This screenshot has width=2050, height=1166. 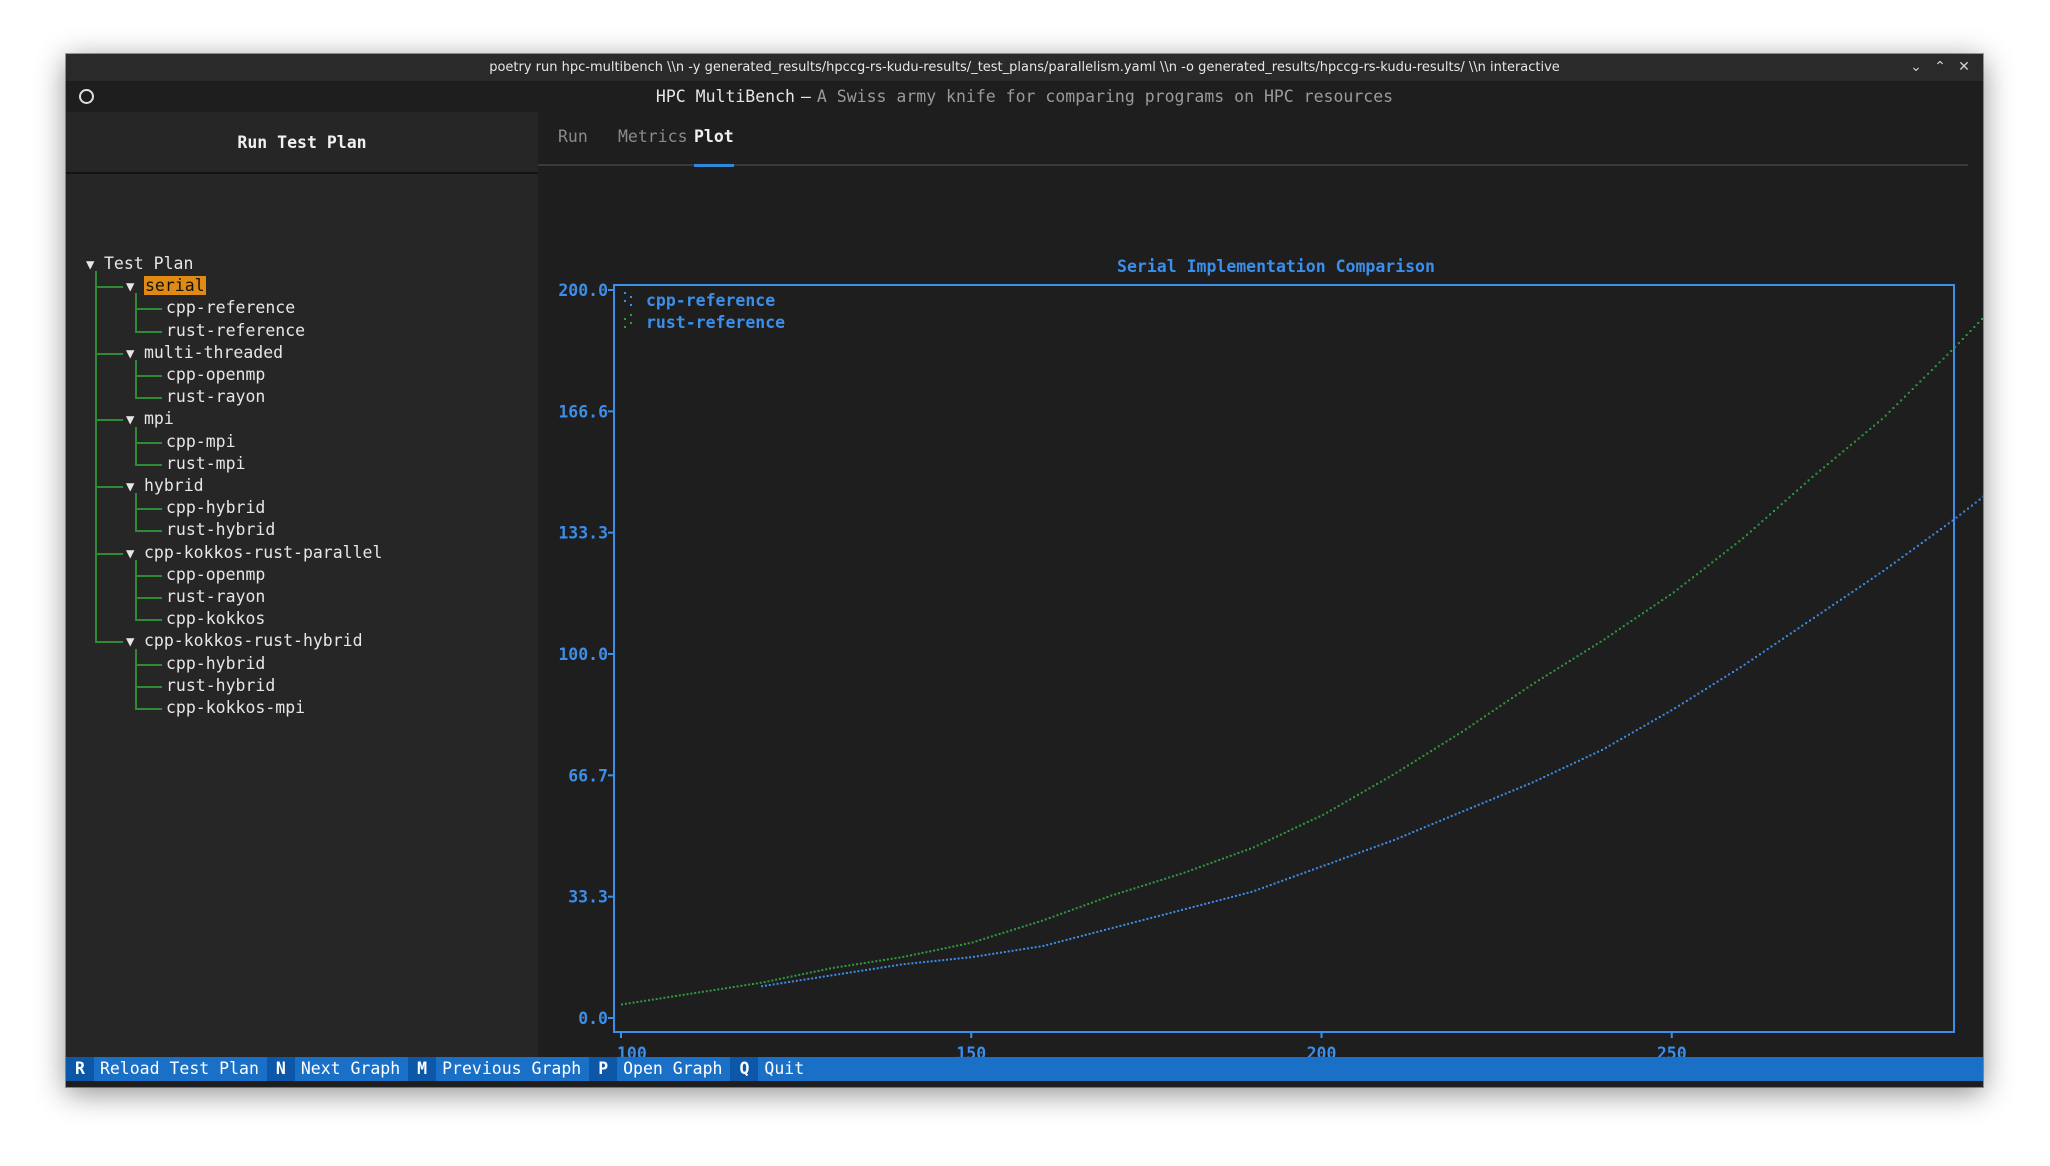 What do you see at coordinates (280, 1069) in the screenshot?
I see `footer-key-n: N` at bounding box center [280, 1069].